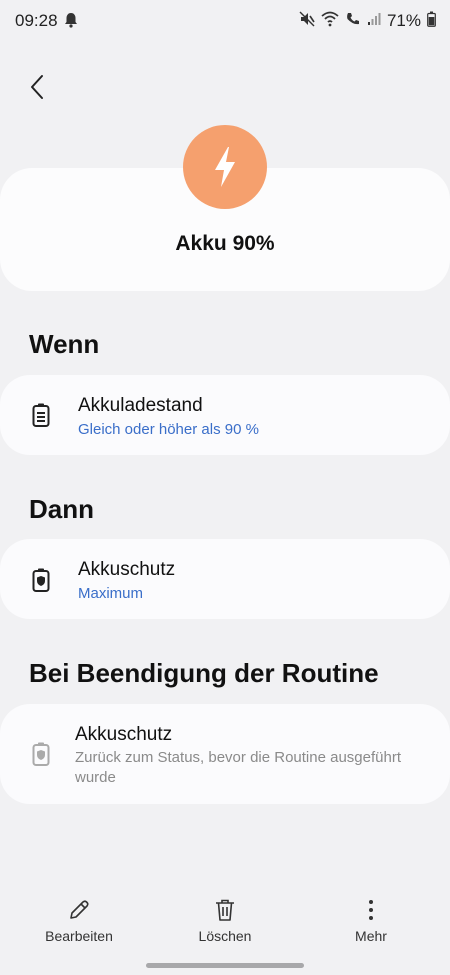 The height and width of the screenshot is (975, 450). Describe the element at coordinates (431, 21) in the screenshot. I see `battery-icon` at that location.